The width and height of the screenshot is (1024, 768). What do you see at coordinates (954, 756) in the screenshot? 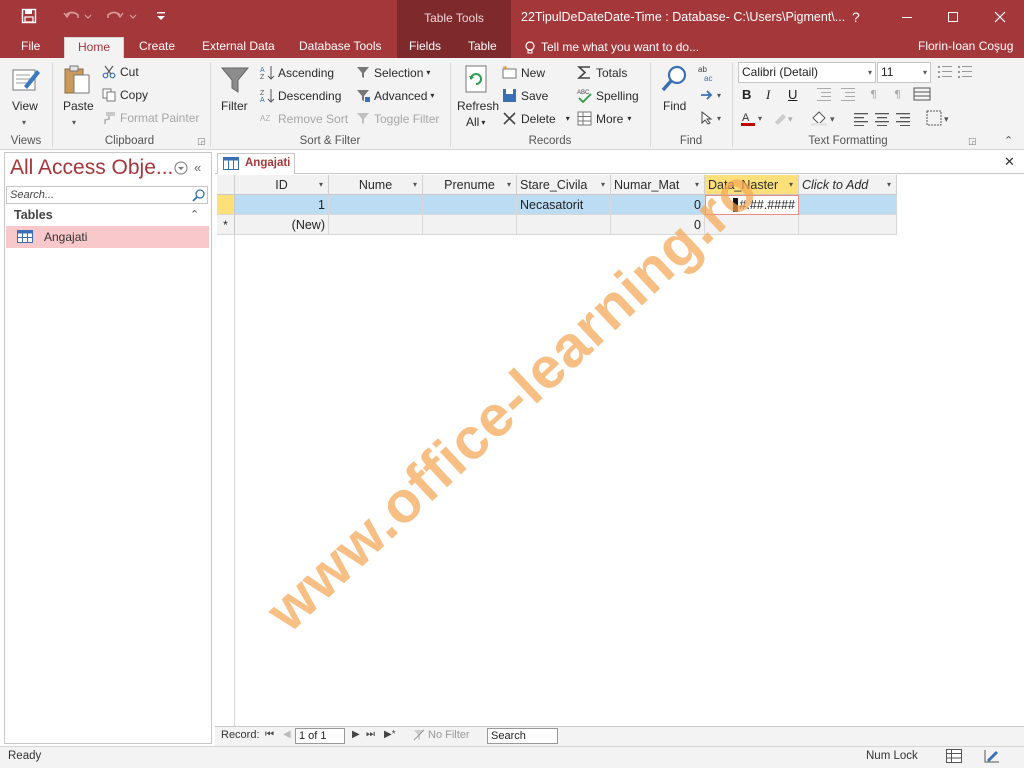
I see `datasheet-view-icon` at bounding box center [954, 756].